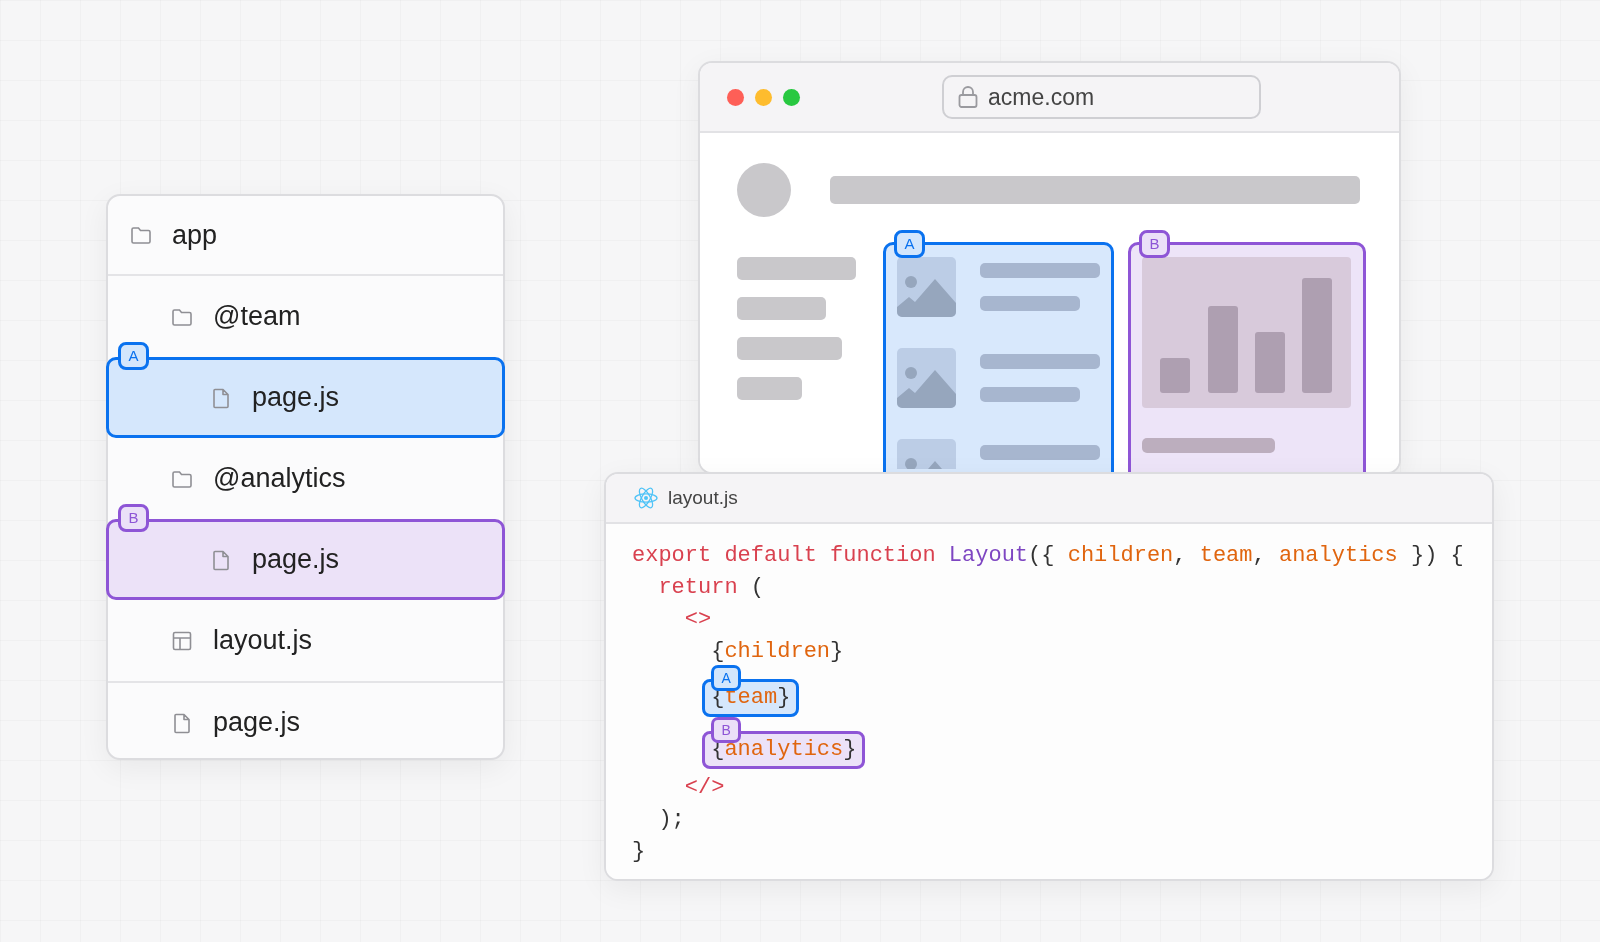 The height and width of the screenshot is (942, 1600). Describe the element at coordinates (1048, 556) in the screenshot. I see `code-line: export default function Layout({ children, team, analytics }) {` at that location.